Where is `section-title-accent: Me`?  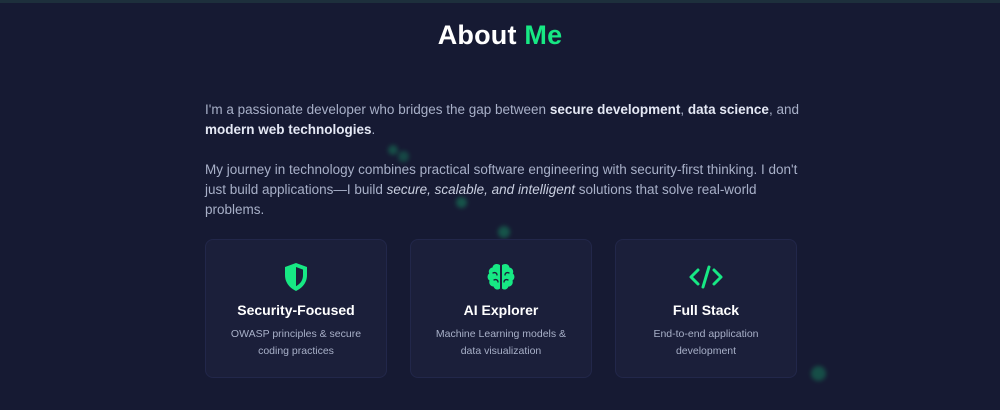 section-title-accent: Me is located at coordinates (543, 35).